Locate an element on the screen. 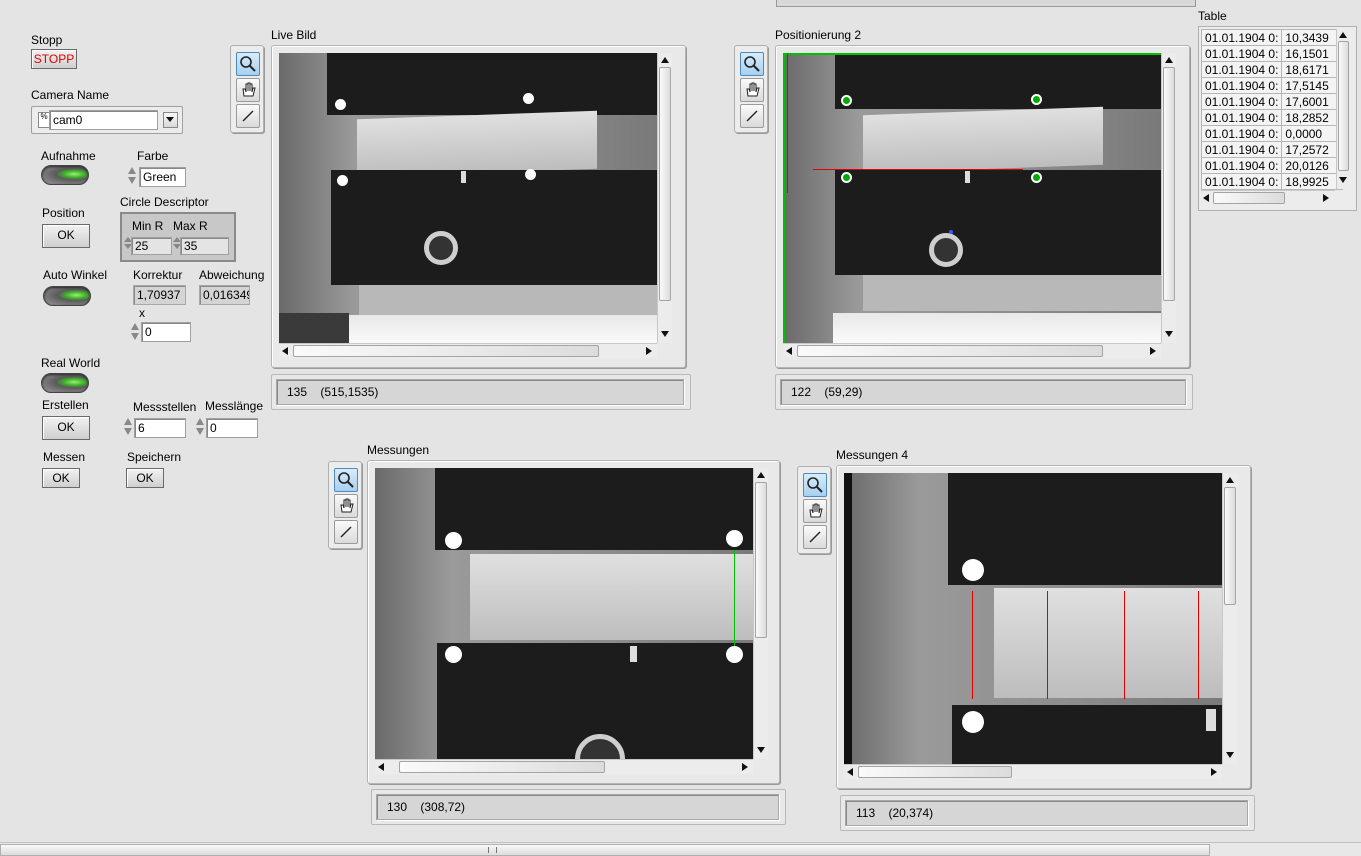  table-row: 01.01.1904 0: 18,6171 is located at coordinates (1272, 69).